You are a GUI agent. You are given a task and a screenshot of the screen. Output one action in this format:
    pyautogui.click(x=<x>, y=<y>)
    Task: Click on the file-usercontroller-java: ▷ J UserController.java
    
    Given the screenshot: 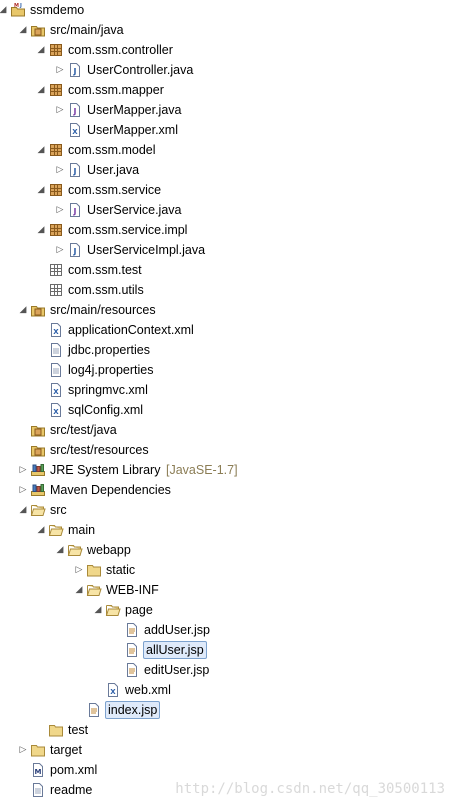 What is the action you would take?
    pyautogui.click(x=227, y=70)
    